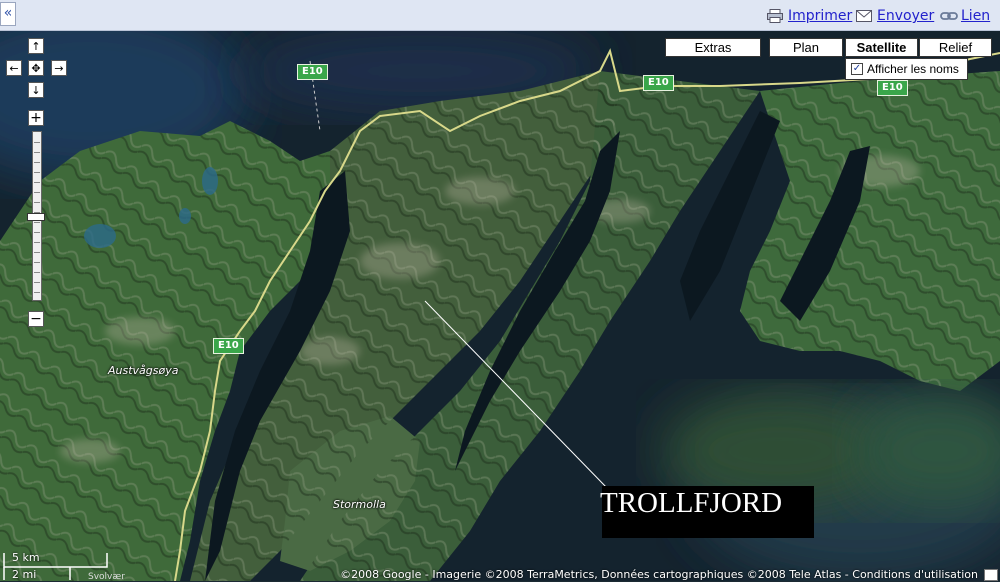 This screenshot has width=1000, height=582. What do you see at coordinates (26, 557) in the screenshot?
I see `scale-km-label: 5 km` at bounding box center [26, 557].